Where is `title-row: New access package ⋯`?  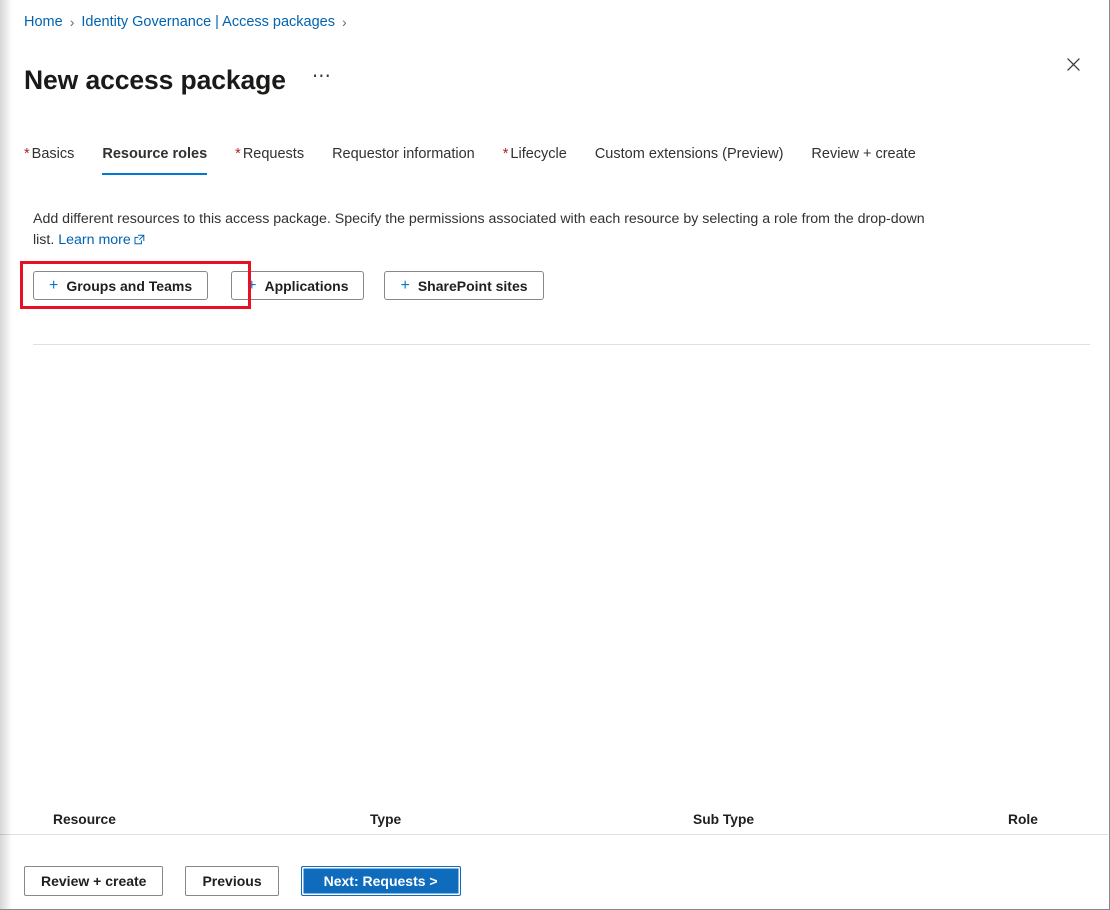
title-row: New access package ⋯ is located at coordinates (180, 80).